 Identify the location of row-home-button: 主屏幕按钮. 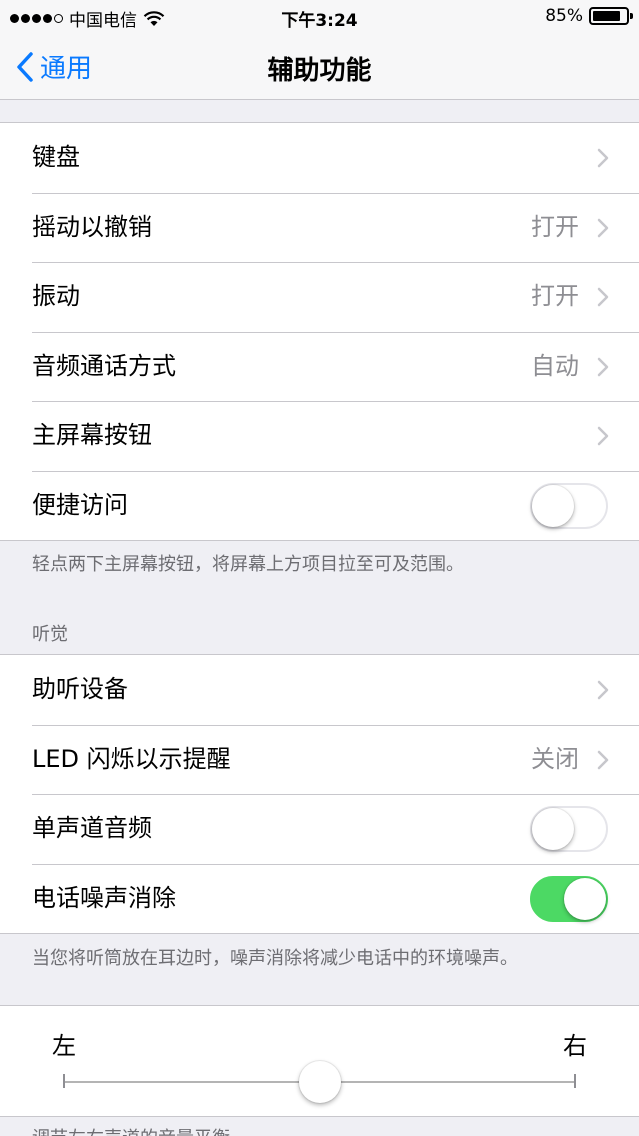
(319, 436).